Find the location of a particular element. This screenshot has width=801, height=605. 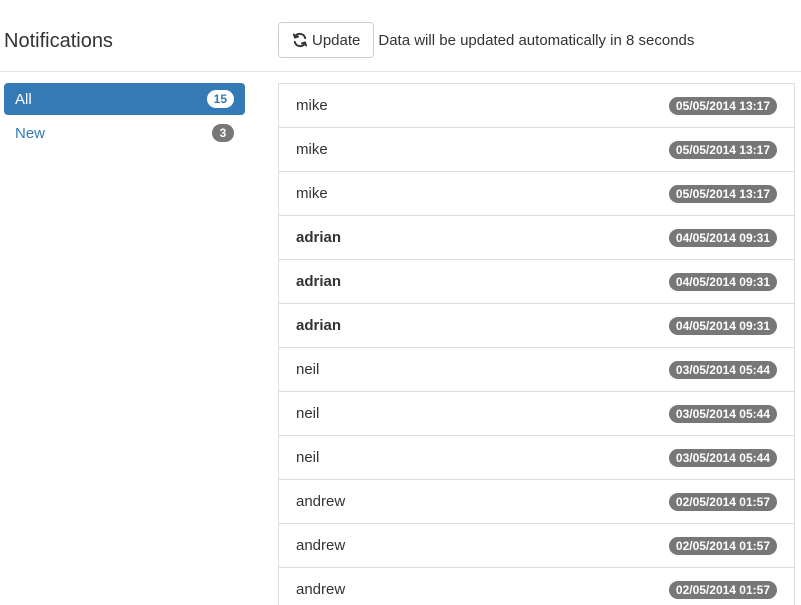

sidebar: All 15 New 3 is located at coordinates (124, 117).